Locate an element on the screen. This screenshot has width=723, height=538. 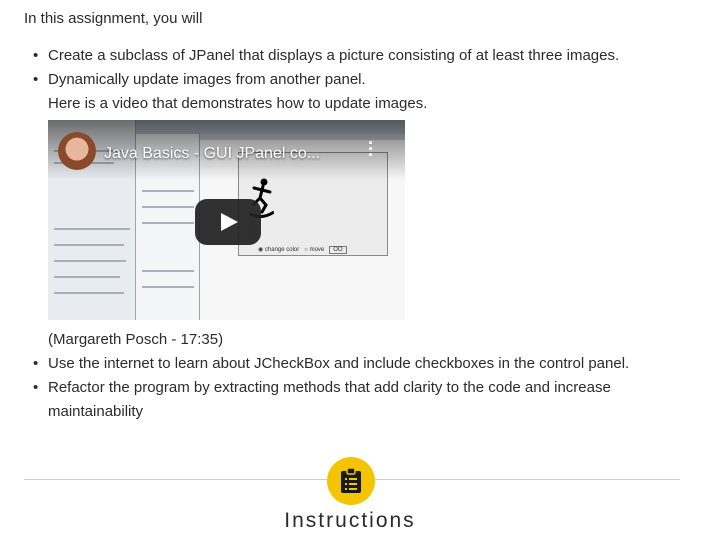
radio-row: ◉ change color ○ move OO is located at coordinates (302, 250).